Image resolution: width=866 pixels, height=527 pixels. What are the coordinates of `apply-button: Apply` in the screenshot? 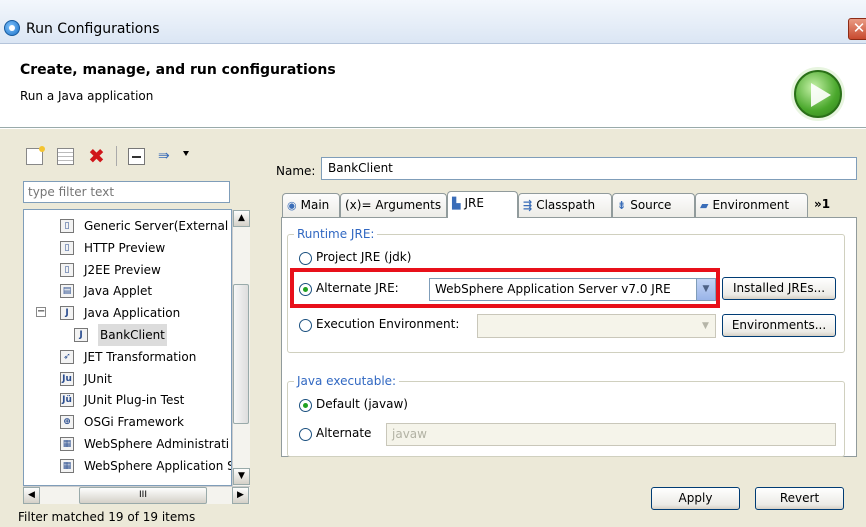 It's located at (695, 498).